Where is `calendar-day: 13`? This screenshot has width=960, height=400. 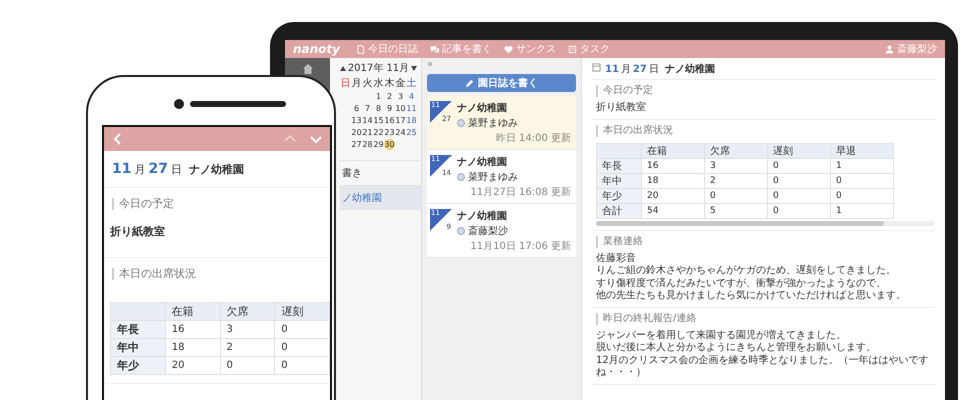
calendar-day: 13 is located at coordinates (356, 120).